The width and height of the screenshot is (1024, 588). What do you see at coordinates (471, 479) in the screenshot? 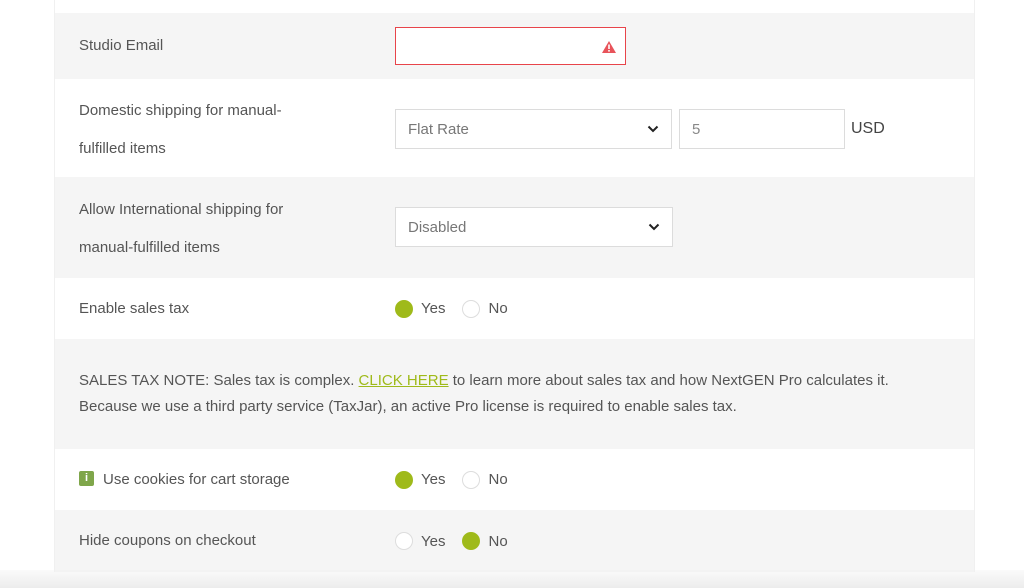
I see `cookies-no-radio` at bounding box center [471, 479].